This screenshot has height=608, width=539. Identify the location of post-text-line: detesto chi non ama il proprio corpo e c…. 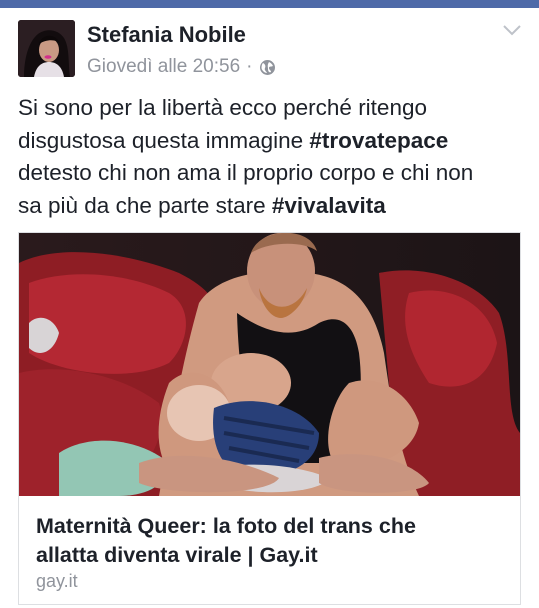
(246, 172).